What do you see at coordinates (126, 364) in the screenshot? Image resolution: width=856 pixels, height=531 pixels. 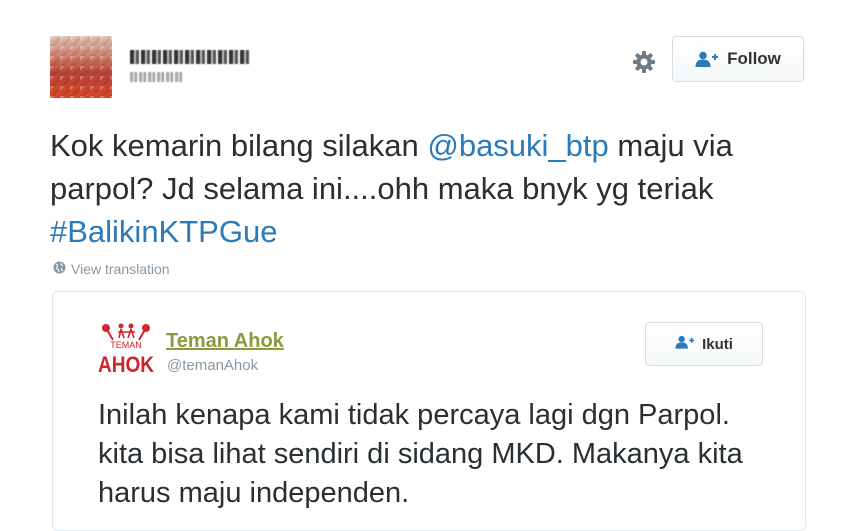 I see `logo-big-text: AHOK` at bounding box center [126, 364].